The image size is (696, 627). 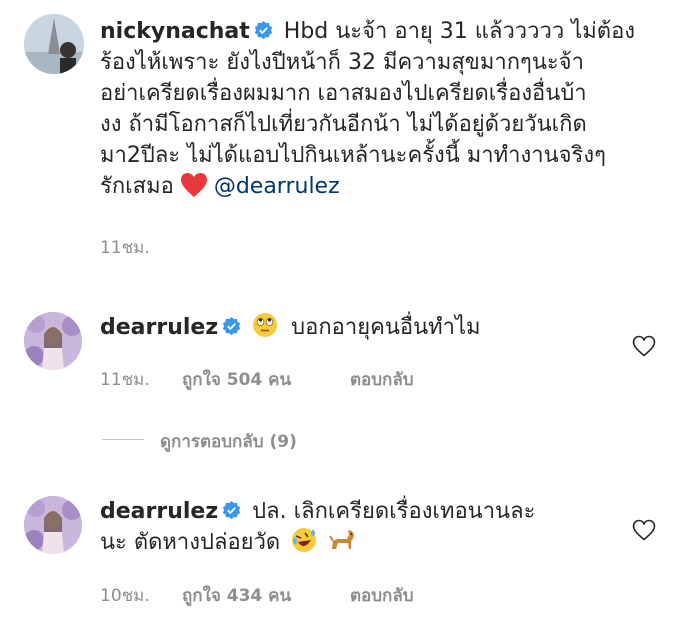 I want to click on laughing-emoji-icon, so click(x=304, y=540).